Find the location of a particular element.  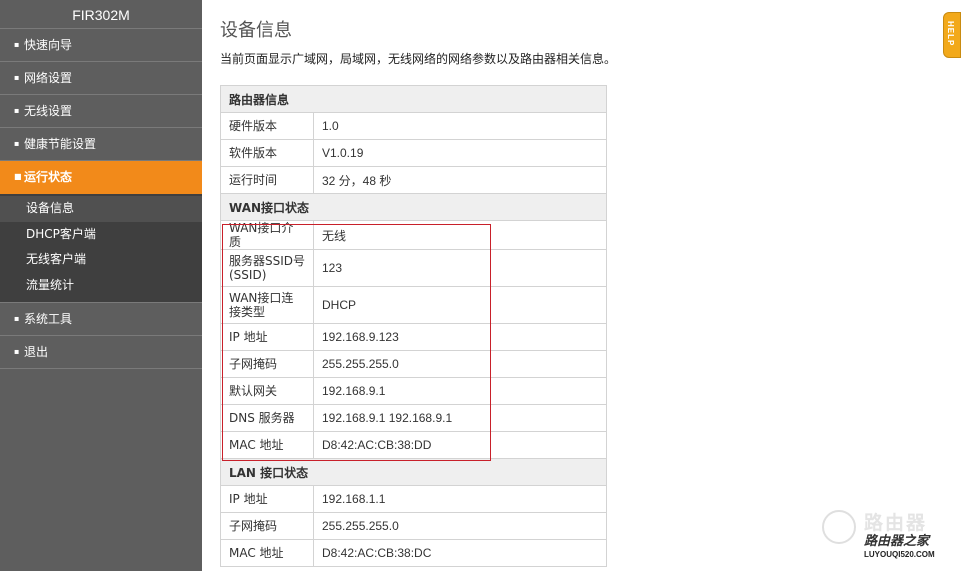

help-label: HELP is located at coordinates (950, 34).